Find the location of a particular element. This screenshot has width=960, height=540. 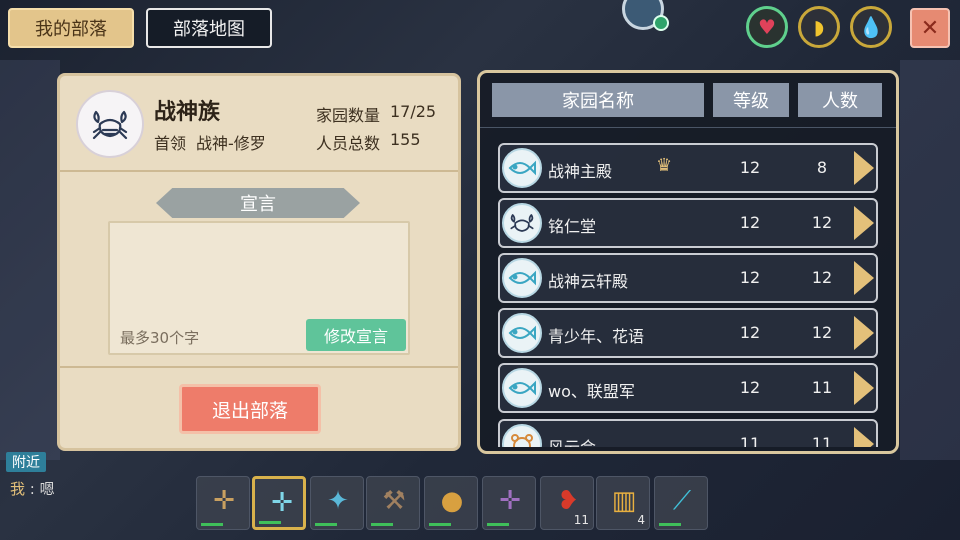

close-button: ✕ is located at coordinates (930, 28).